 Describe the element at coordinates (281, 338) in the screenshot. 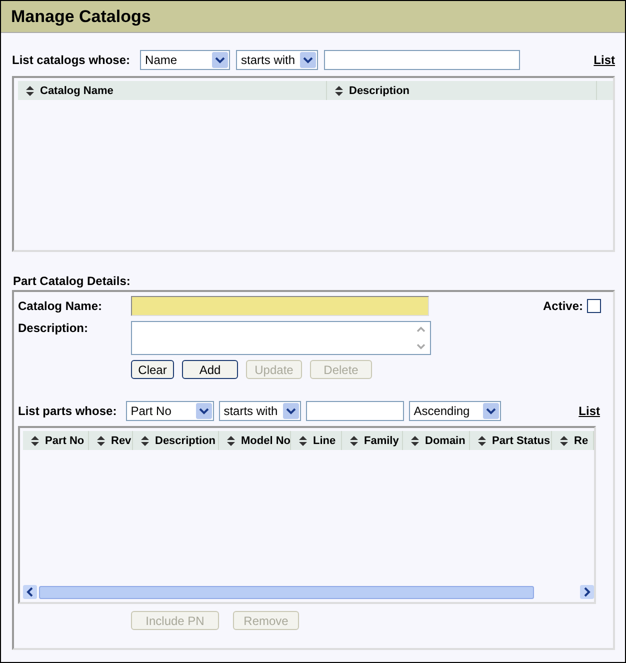

I see `description-field` at that location.